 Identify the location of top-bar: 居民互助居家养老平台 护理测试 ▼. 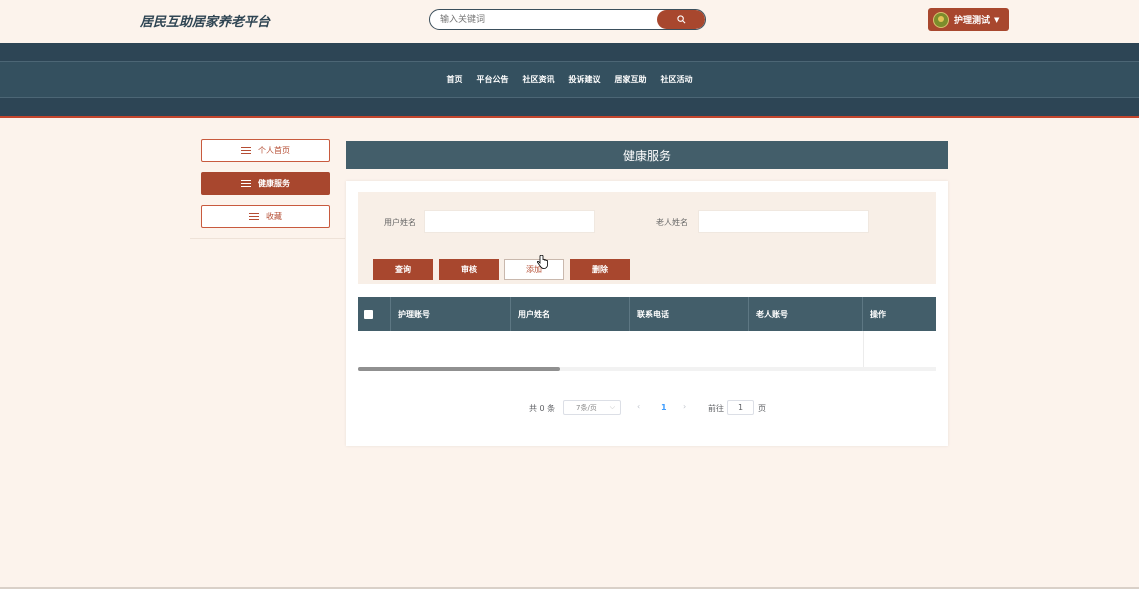
(569, 21).